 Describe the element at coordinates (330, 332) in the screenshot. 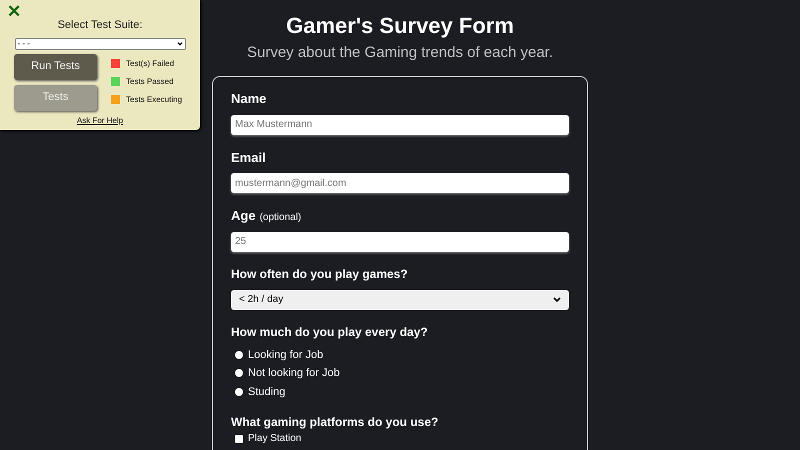

I see `field-label: How much do you play every day?` at that location.